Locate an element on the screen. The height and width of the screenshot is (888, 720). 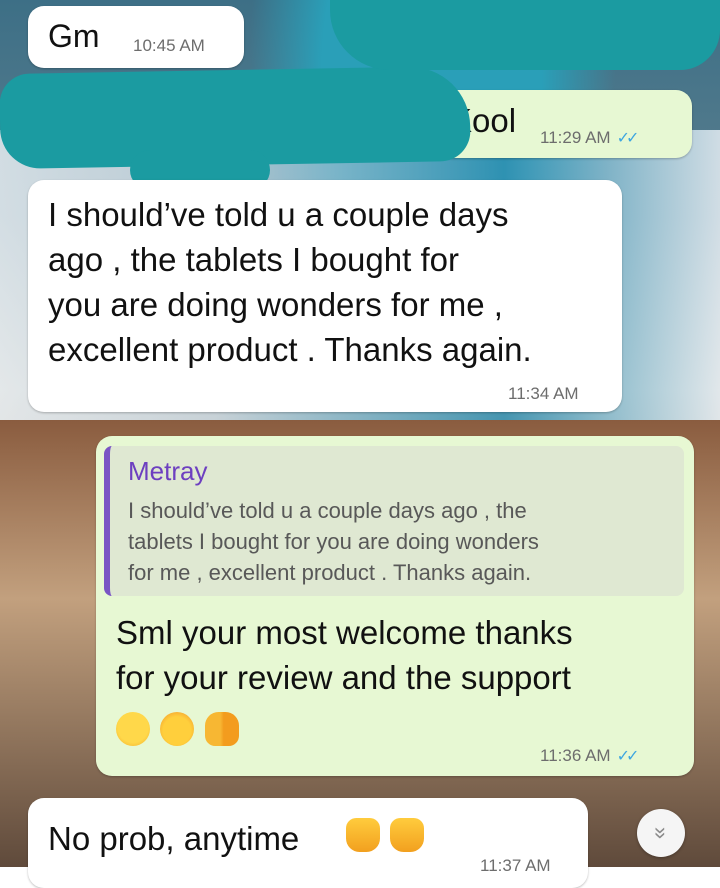
message-line: excellent product . Thanks again. is located at coordinates (290, 349).